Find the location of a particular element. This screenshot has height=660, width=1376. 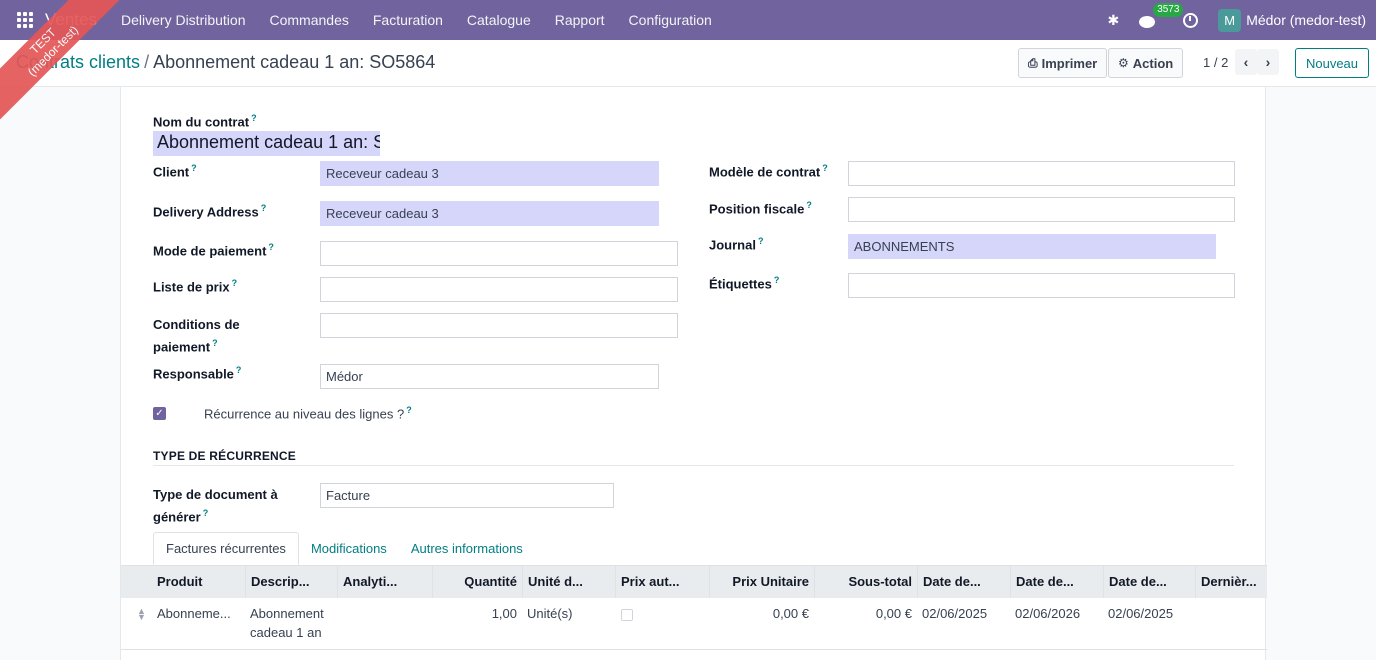

contract-name-label: Nom du contrat? is located at coordinates (205, 121).